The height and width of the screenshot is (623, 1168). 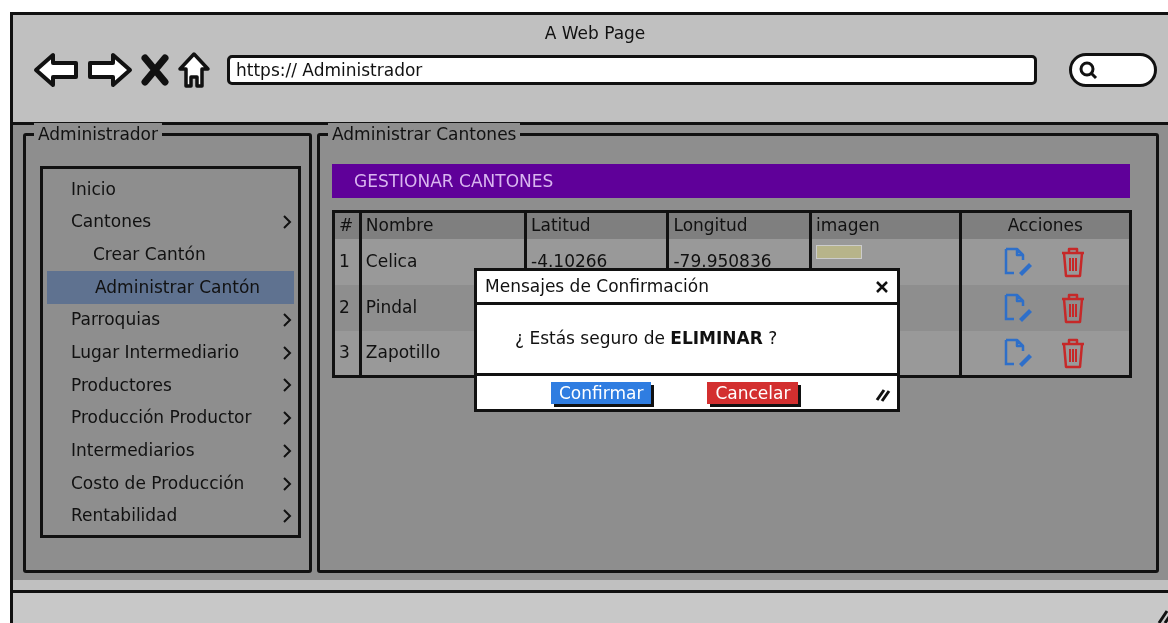 I want to click on menu-item: Inicio, so click(x=171, y=189).